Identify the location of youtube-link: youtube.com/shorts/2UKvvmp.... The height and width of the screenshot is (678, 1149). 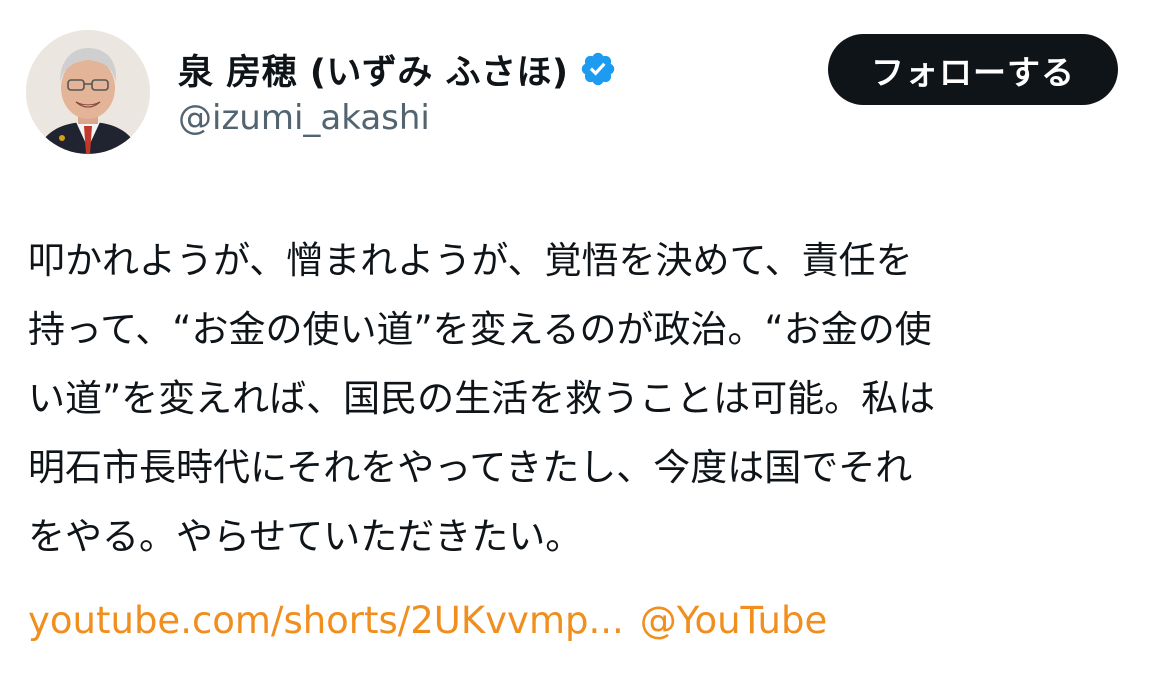
(326, 620).